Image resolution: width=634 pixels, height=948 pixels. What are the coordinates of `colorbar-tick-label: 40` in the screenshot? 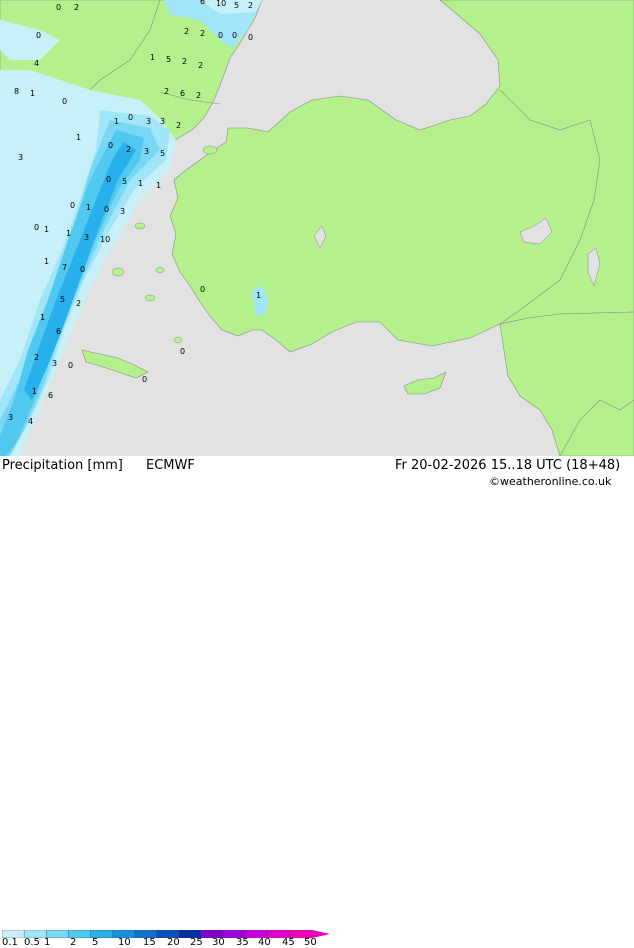 It's located at (264, 942).